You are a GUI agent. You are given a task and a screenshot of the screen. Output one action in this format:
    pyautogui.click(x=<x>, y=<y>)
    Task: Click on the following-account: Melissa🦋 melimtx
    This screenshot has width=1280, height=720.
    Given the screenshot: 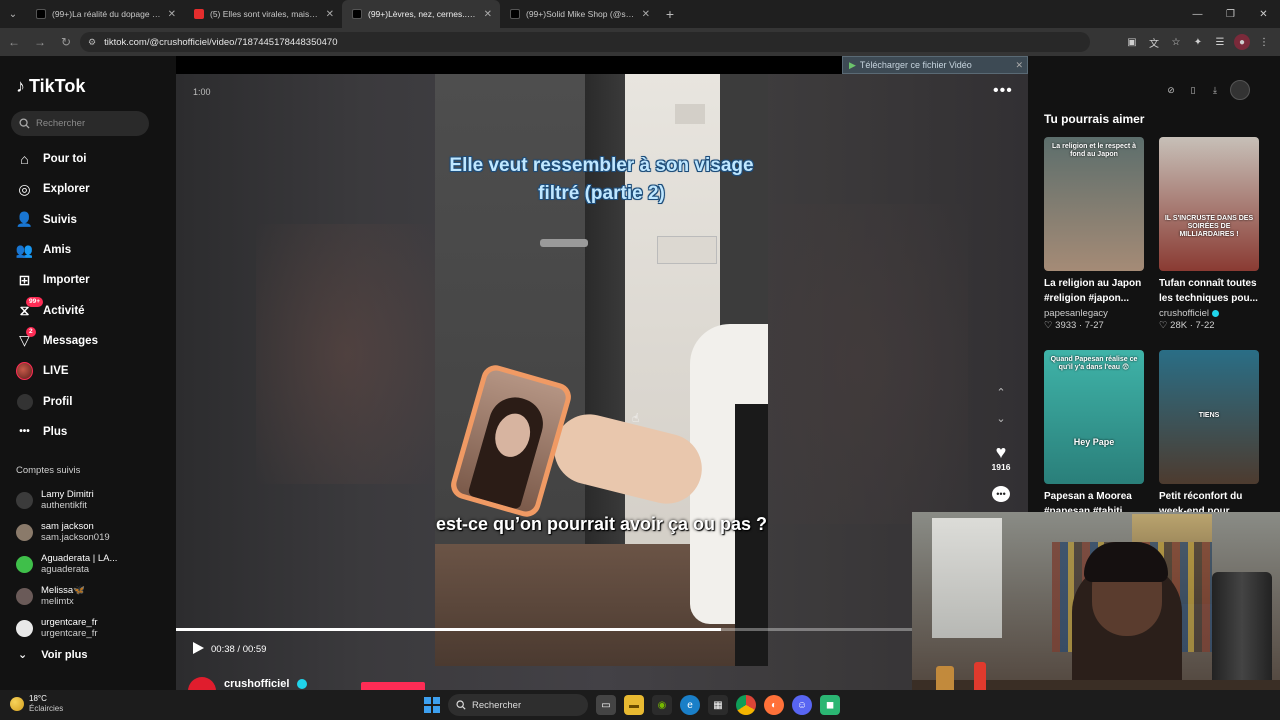 What is the action you would take?
    pyautogui.click(x=88, y=596)
    